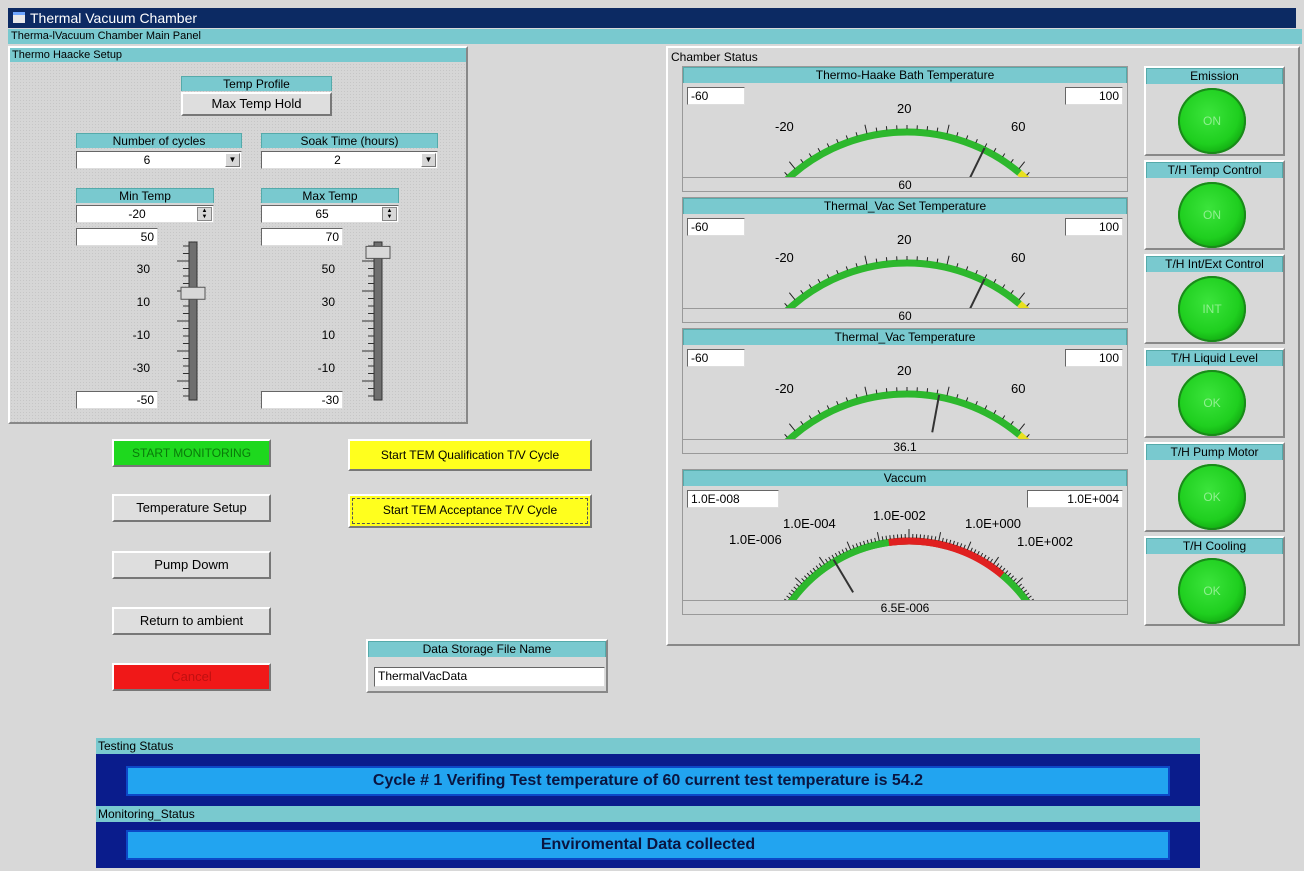 Image resolution: width=1304 pixels, height=871 pixels. What do you see at coordinates (256, 104) in the screenshot?
I see `temp-profile-button: Max Temp Hold` at bounding box center [256, 104].